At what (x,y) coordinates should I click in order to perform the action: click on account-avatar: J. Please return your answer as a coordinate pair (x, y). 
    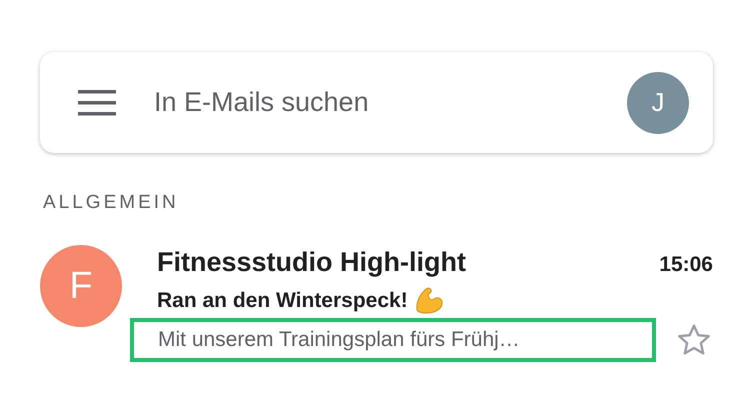
    Looking at the image, I should click on (658, 103).